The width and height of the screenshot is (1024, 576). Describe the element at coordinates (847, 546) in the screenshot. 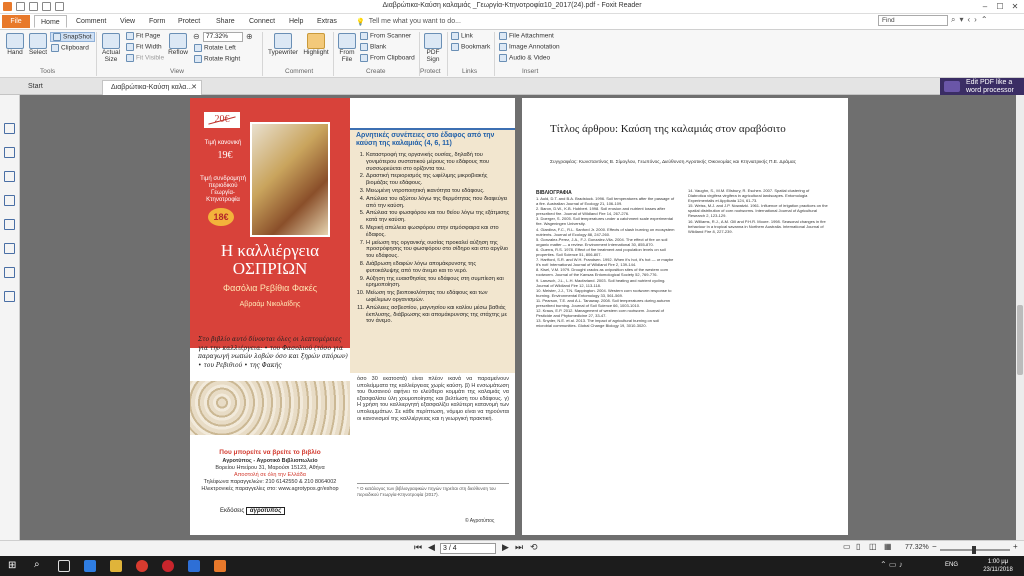

I see `single-page-view-icon: ▭` at that location.